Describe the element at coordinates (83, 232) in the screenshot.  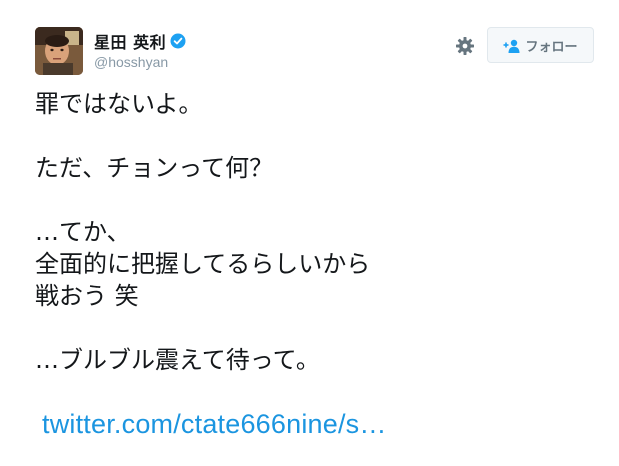
I see `tweet-line: …てか、` at that location.